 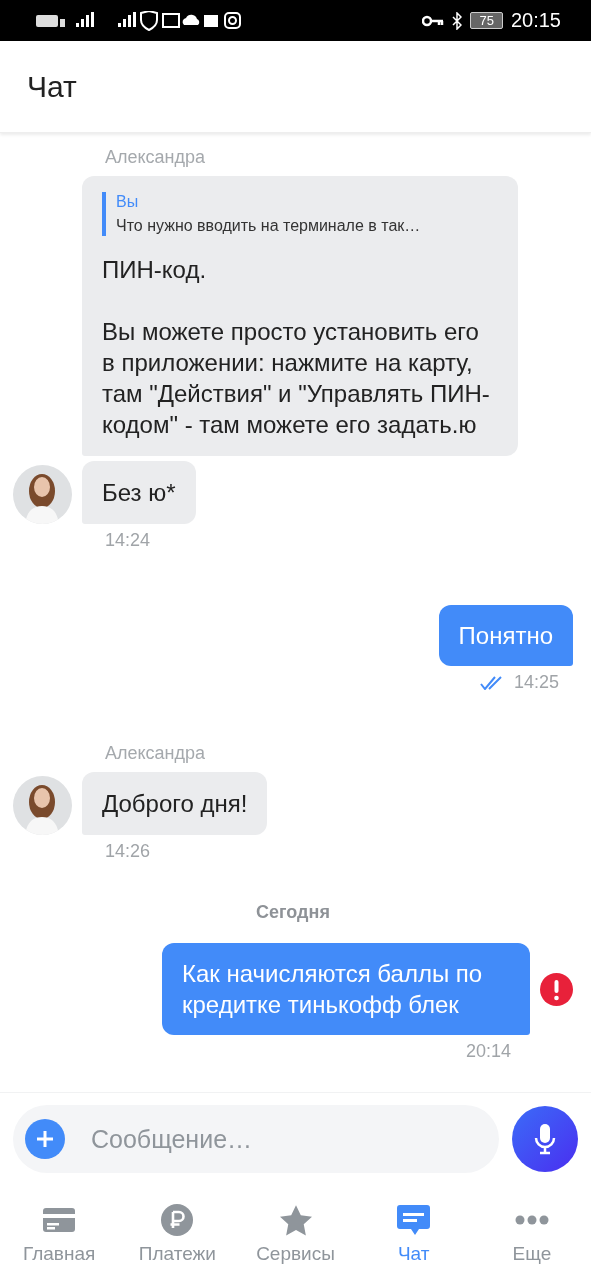 What do you see at coordinates (457, 20) in the screenshot?
I see `bluetooth-icon` at bounding box center [457, 20].